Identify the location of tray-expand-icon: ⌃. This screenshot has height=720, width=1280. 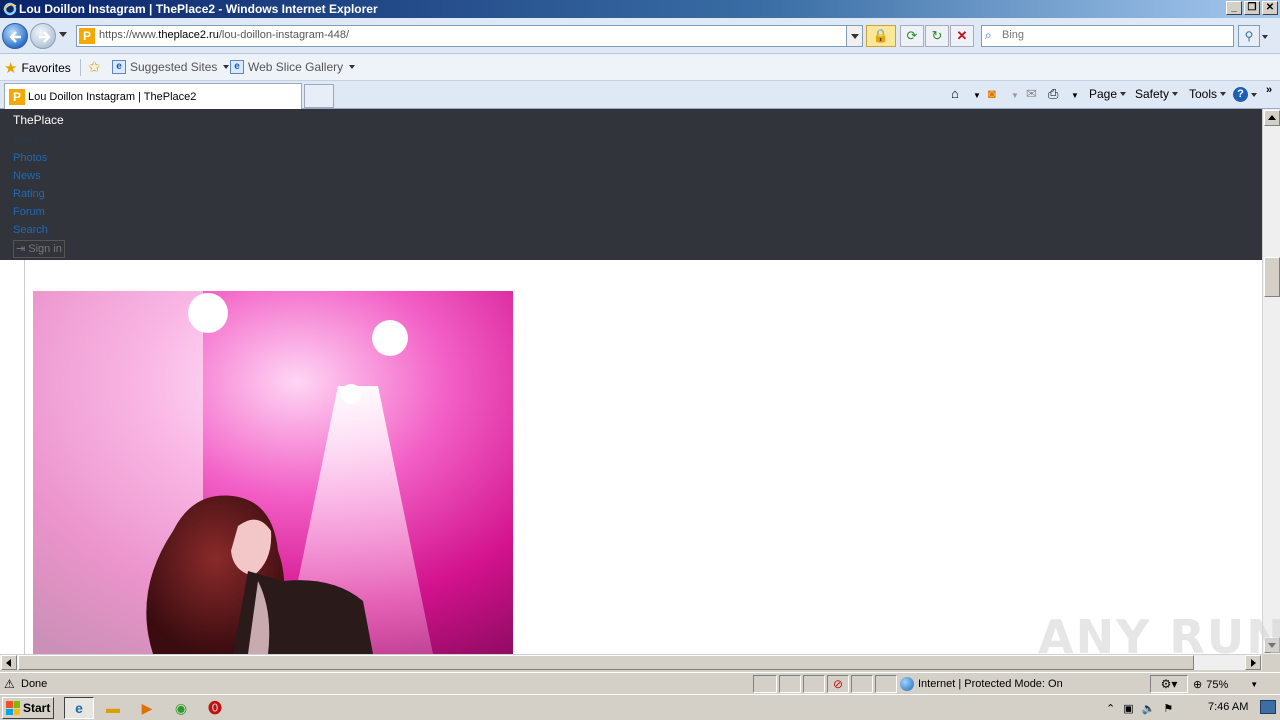
(1110, 708).